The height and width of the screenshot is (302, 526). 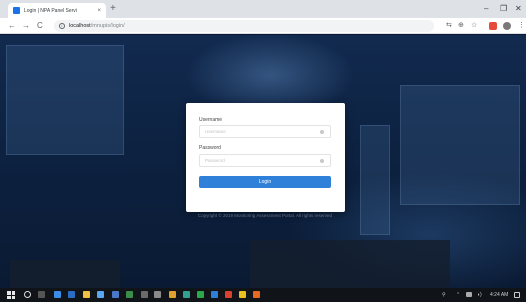 I want to click on username-placeholder: Username, so click(x=215, y=131).